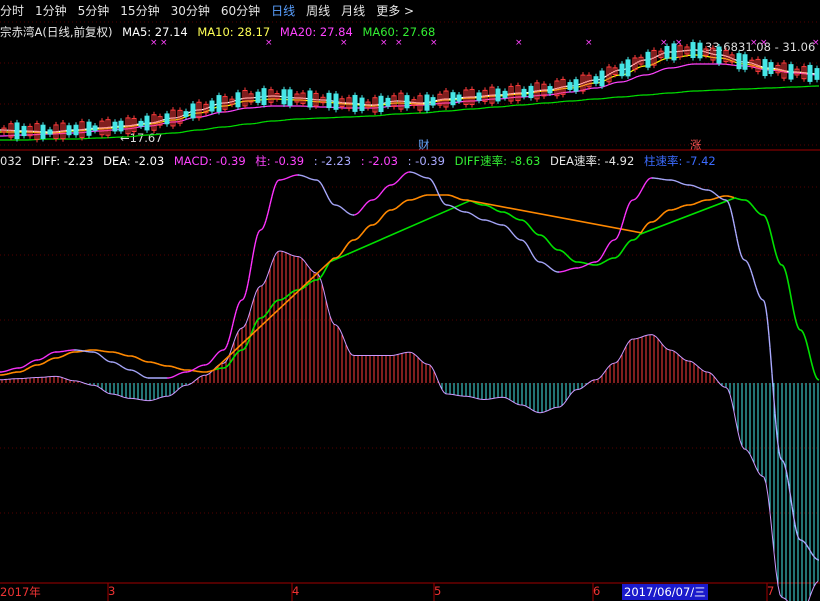  Describe the element at coordinates (409, 113) in the screenshot. I see `ma60-line` at that location.